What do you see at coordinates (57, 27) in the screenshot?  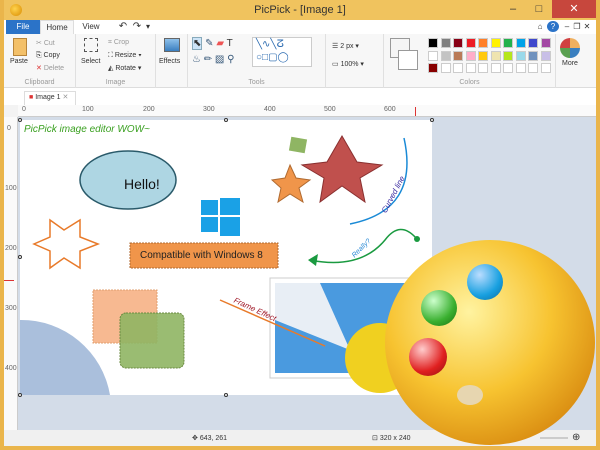 I see `tab-home: Home` at bounding box center [57, 27].